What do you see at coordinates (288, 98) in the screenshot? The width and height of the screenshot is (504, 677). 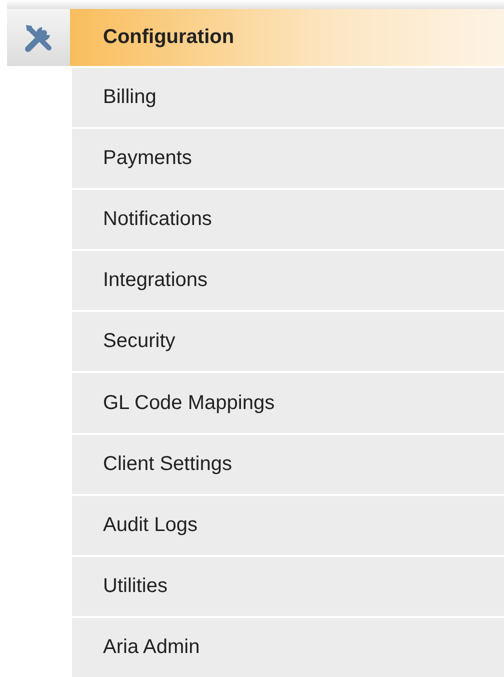 I see `menu-item: Billing` at bounding box center [288, 98].